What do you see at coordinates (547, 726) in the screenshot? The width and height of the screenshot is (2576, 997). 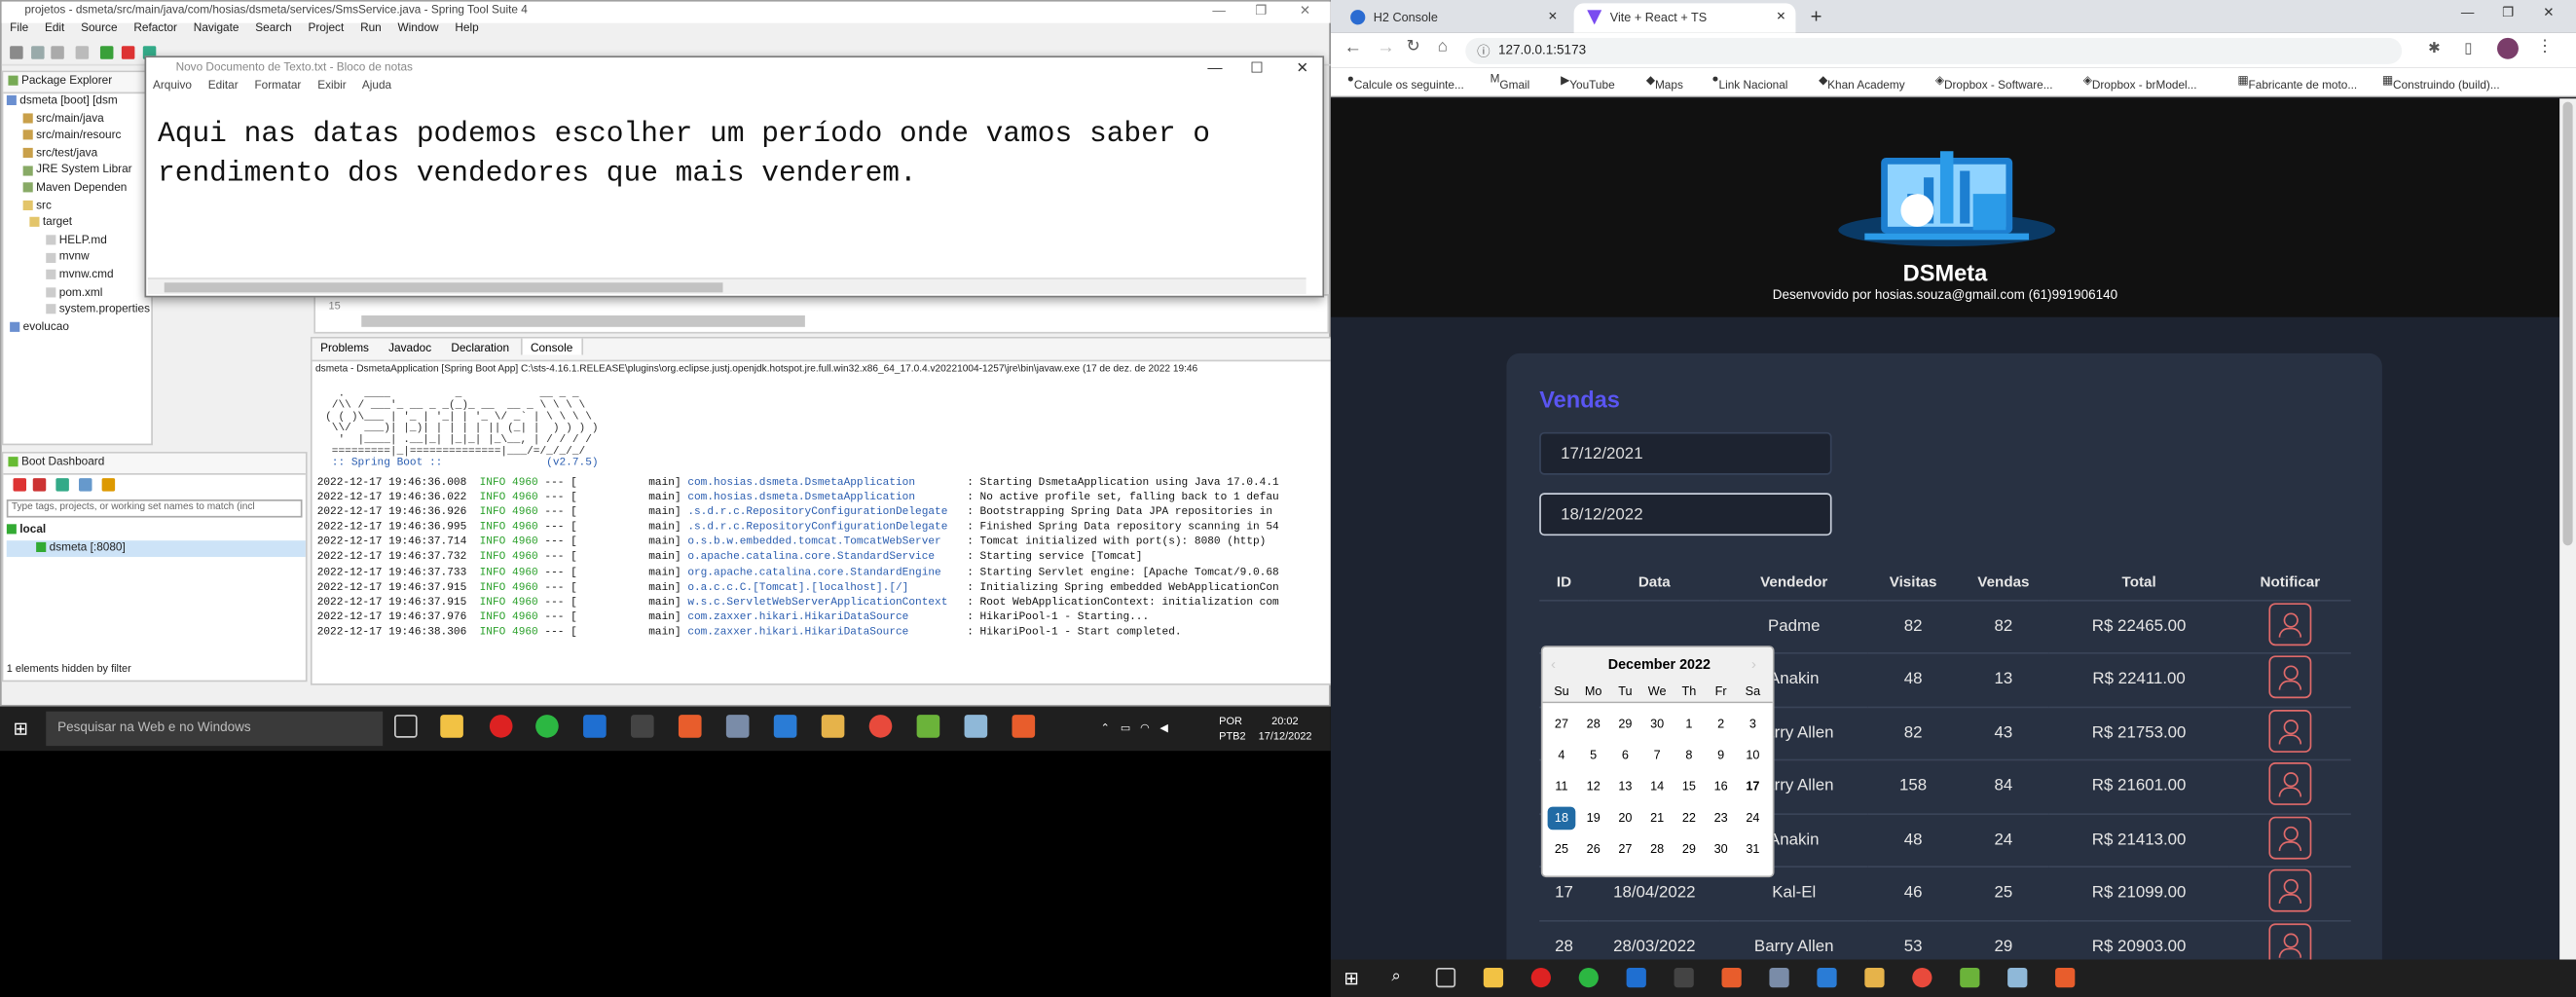 I see `whatsapp-icon` at bounding box center [547, 726].